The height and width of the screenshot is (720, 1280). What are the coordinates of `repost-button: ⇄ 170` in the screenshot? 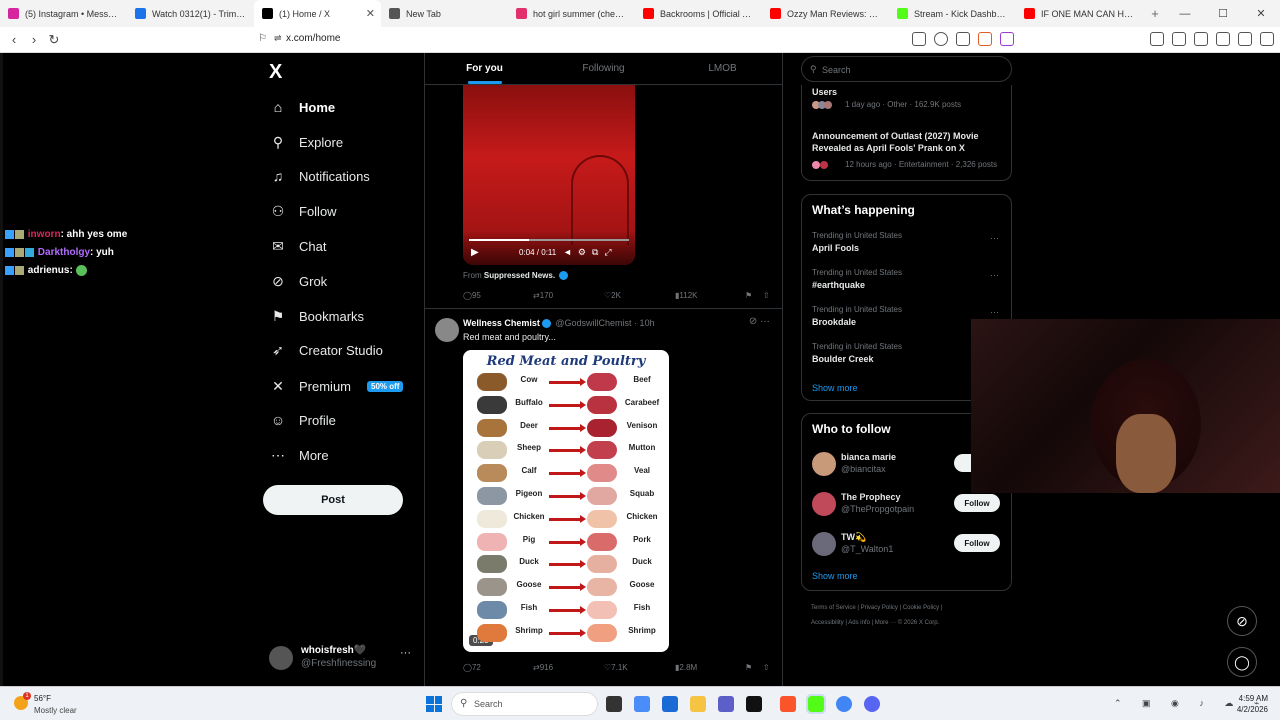 It's located at (543, 295).